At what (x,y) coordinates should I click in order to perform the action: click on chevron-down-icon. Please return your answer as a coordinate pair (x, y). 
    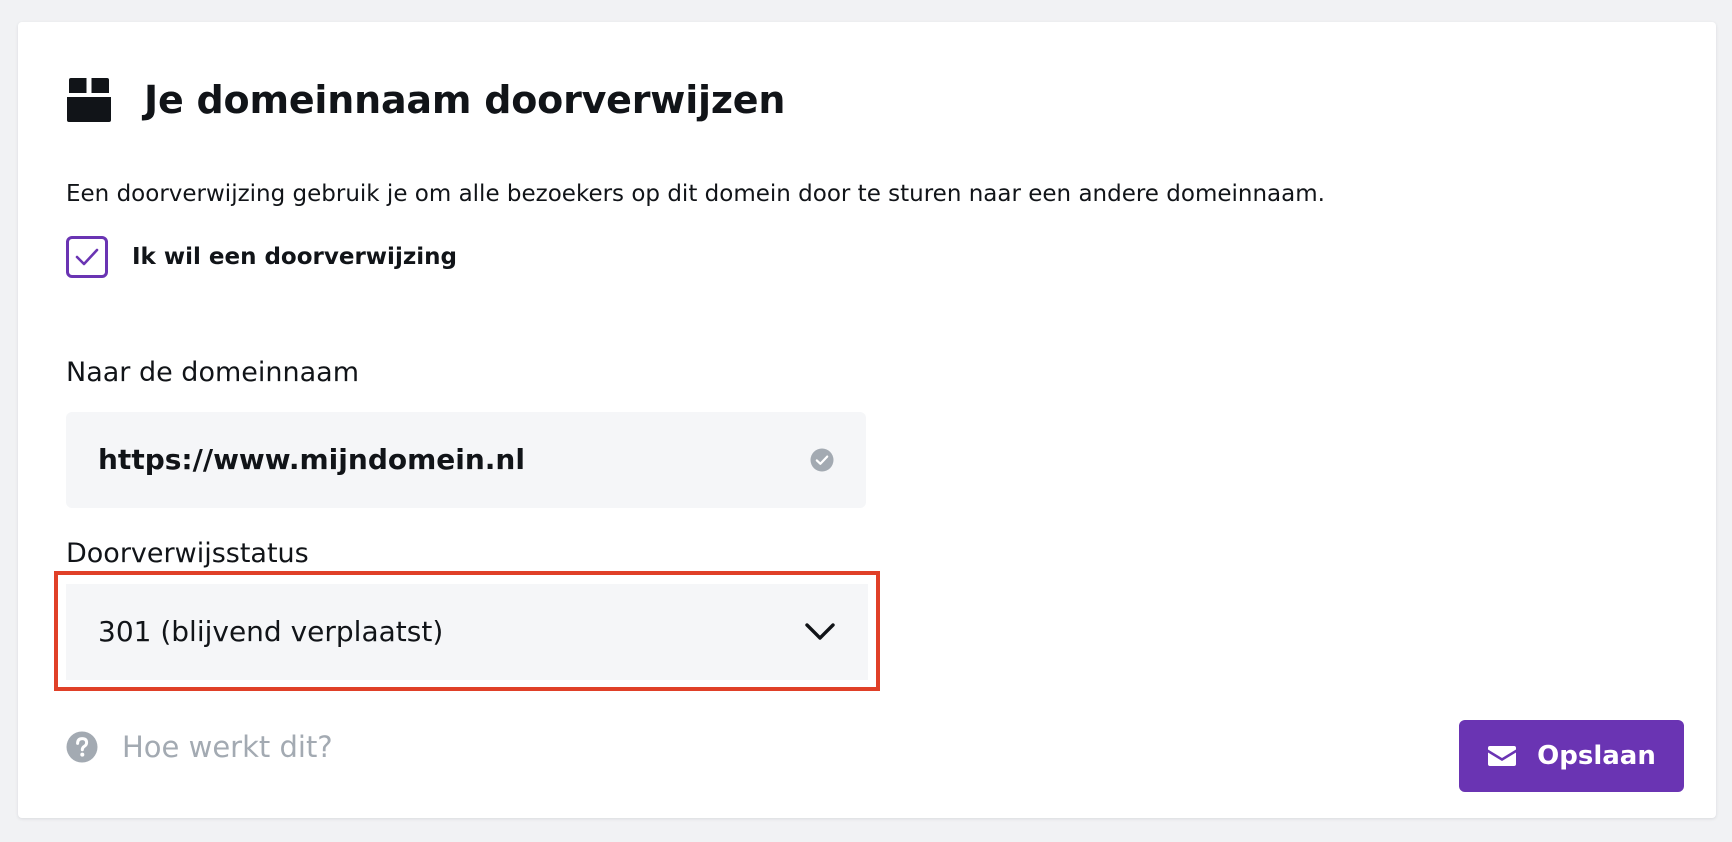
    Looking at the image, I should click on (820, 632).